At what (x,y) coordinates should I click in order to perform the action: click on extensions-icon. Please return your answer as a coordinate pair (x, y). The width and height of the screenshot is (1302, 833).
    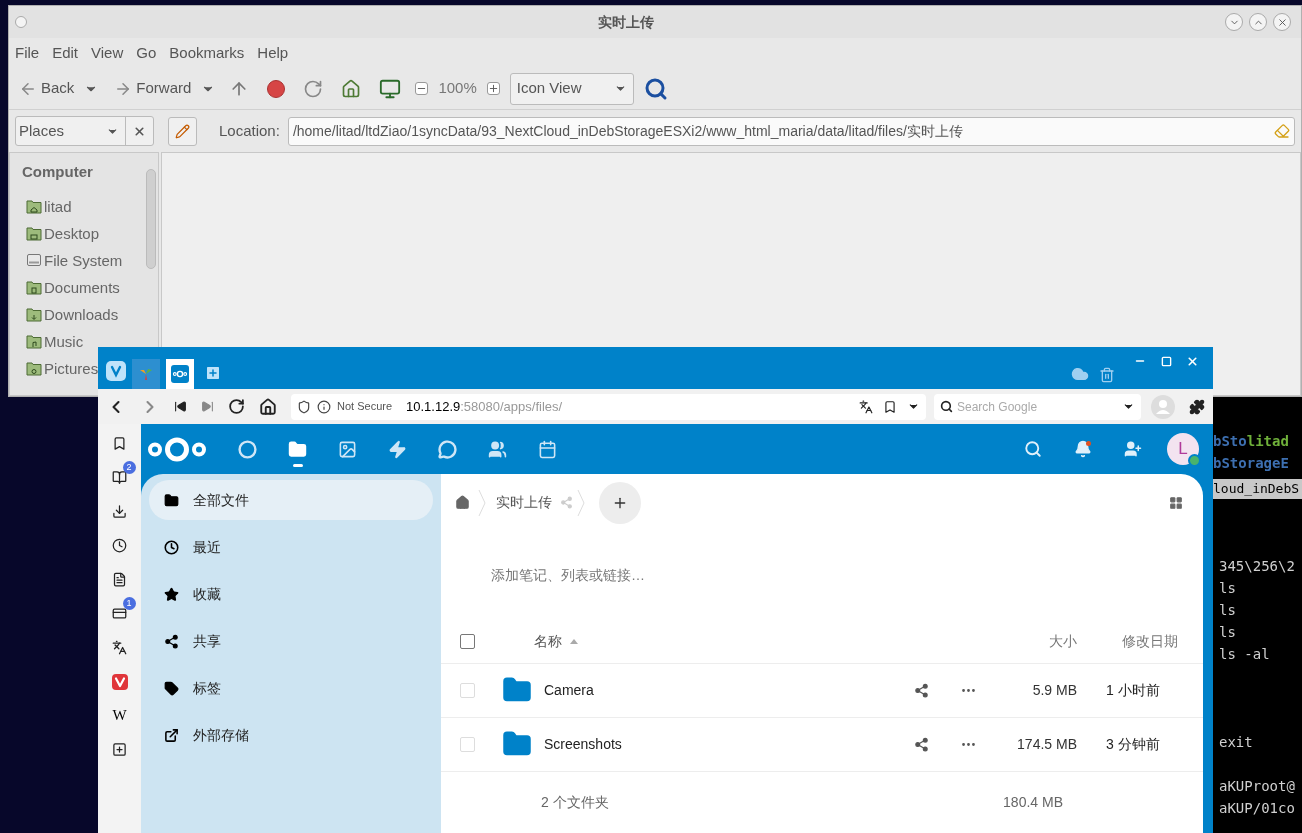
    Looking at the image, I should click on (1197, 406).